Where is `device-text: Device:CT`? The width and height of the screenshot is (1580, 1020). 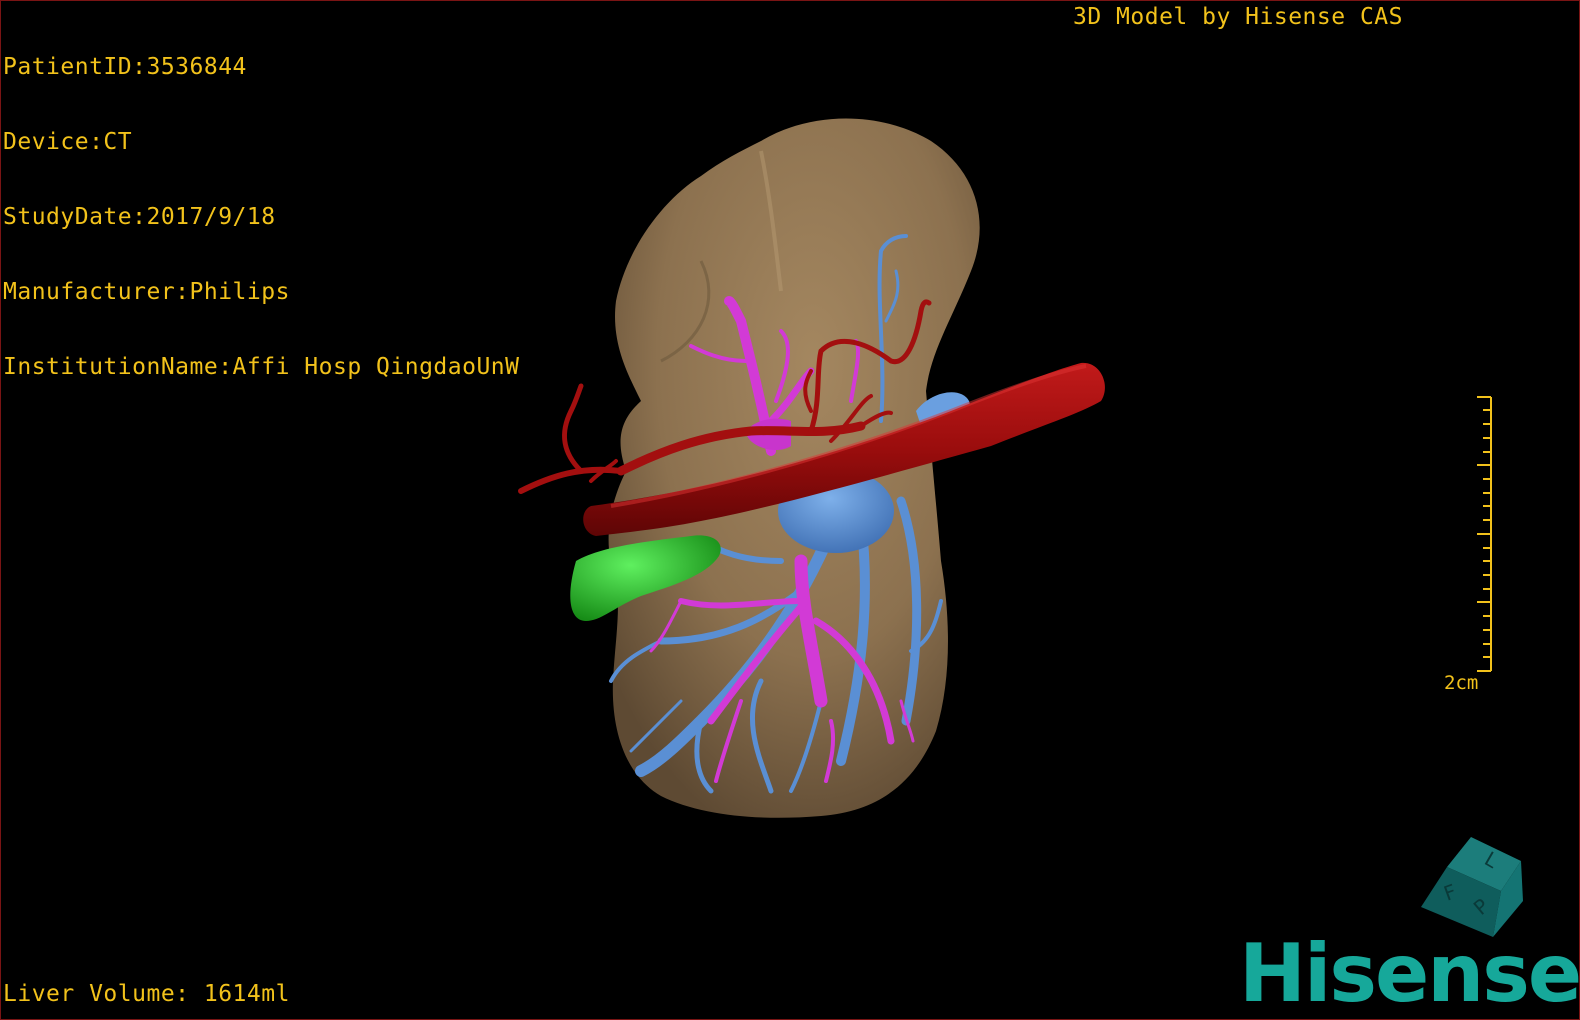
device-text: Device:CT is located at coordinates (68, 142).